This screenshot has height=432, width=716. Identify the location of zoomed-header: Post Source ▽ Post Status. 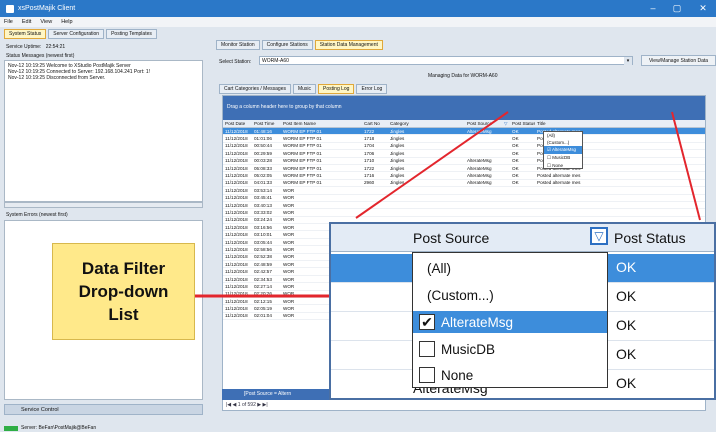
(522, 238).